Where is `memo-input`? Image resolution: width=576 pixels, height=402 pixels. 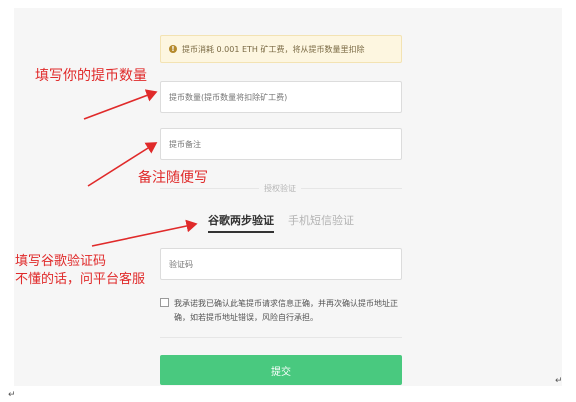
memo-input is located at coordinates (281, 144).